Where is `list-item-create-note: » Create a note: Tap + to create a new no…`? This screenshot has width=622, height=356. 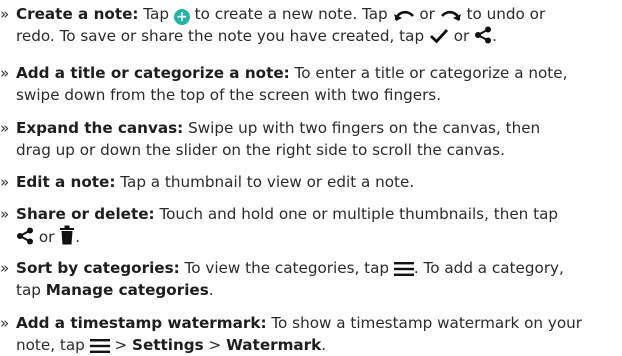 list-item-create-note: » Create a note: Tap + to create a new no… is located at coordinates (311, 25).